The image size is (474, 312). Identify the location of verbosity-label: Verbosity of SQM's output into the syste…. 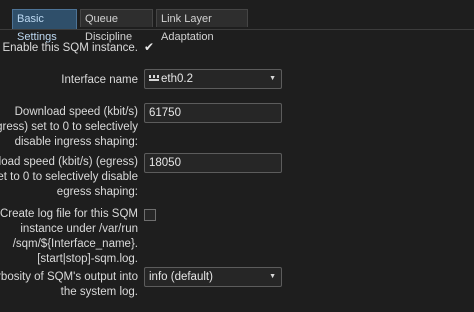
(69, 284).